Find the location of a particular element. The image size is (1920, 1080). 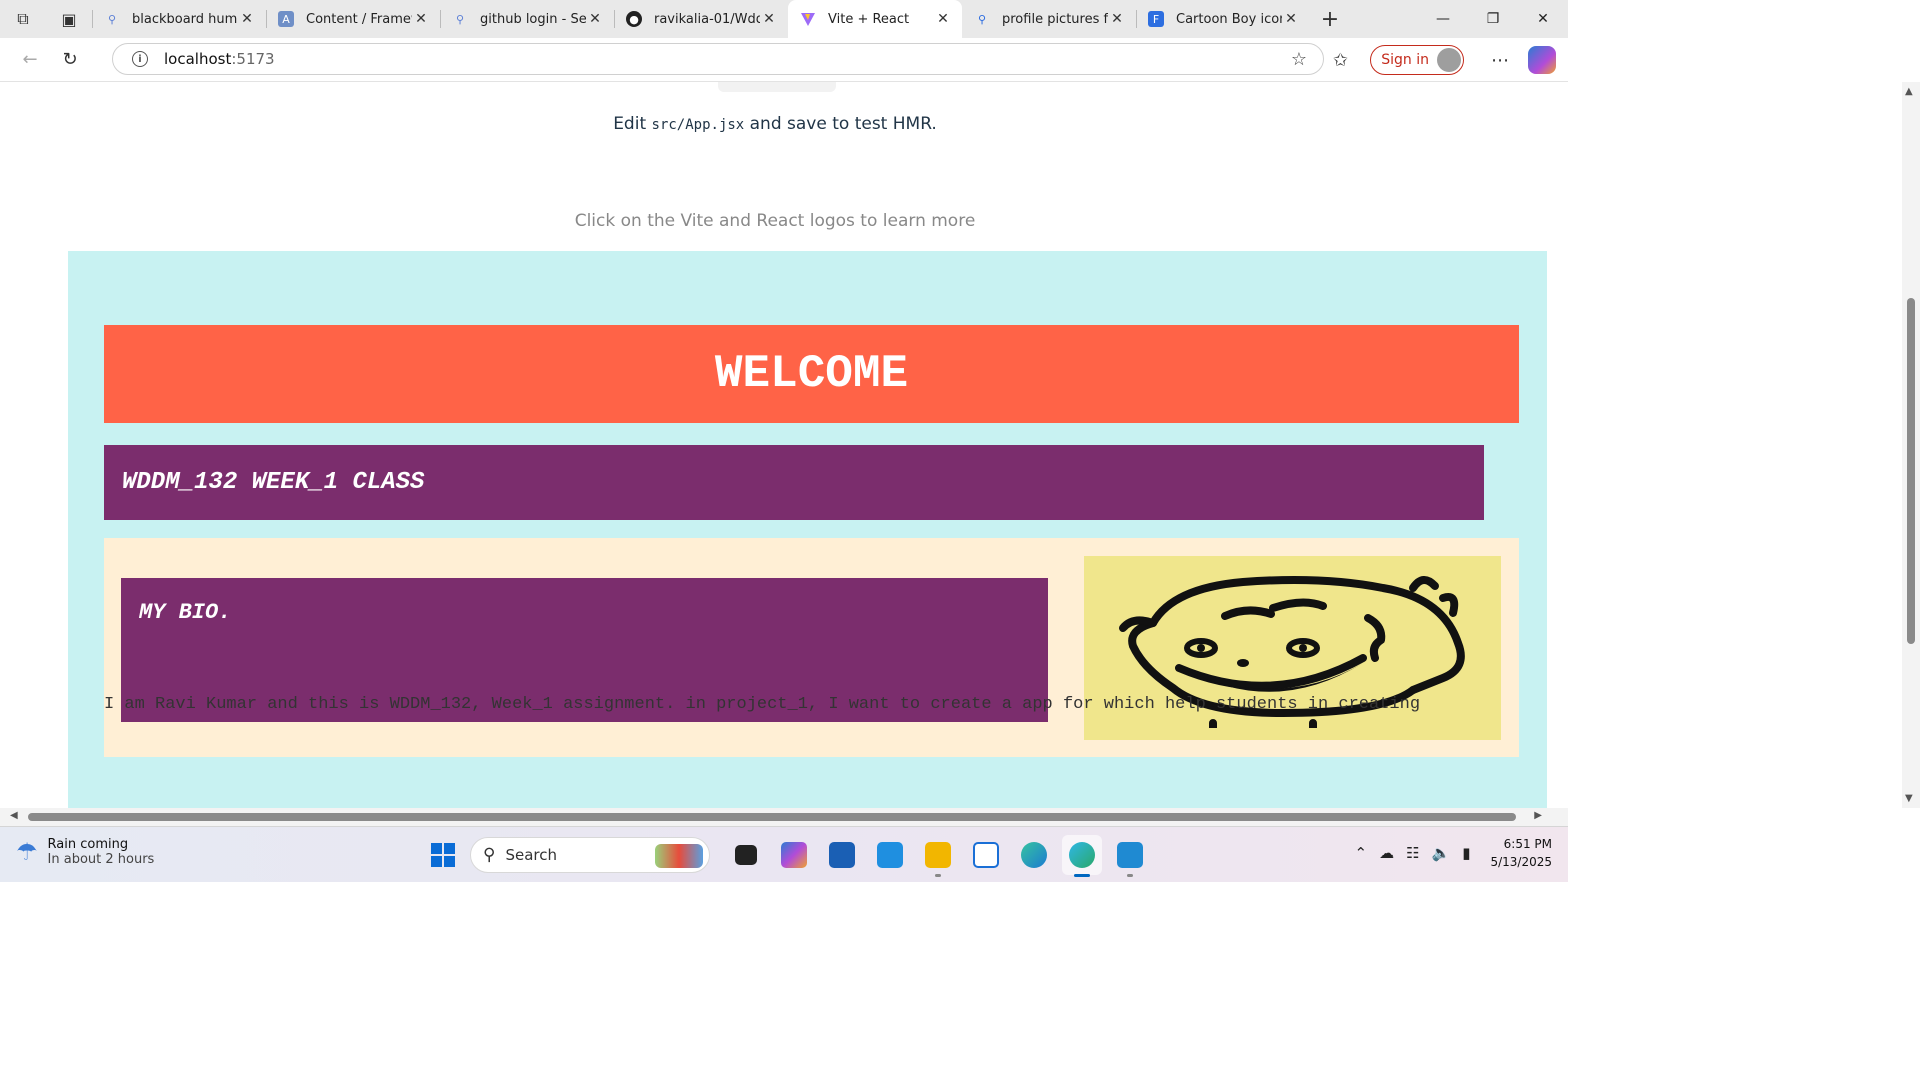

class-title: WDDM_132 WEEK_1 CLASS is located at coordinates (794, 482).